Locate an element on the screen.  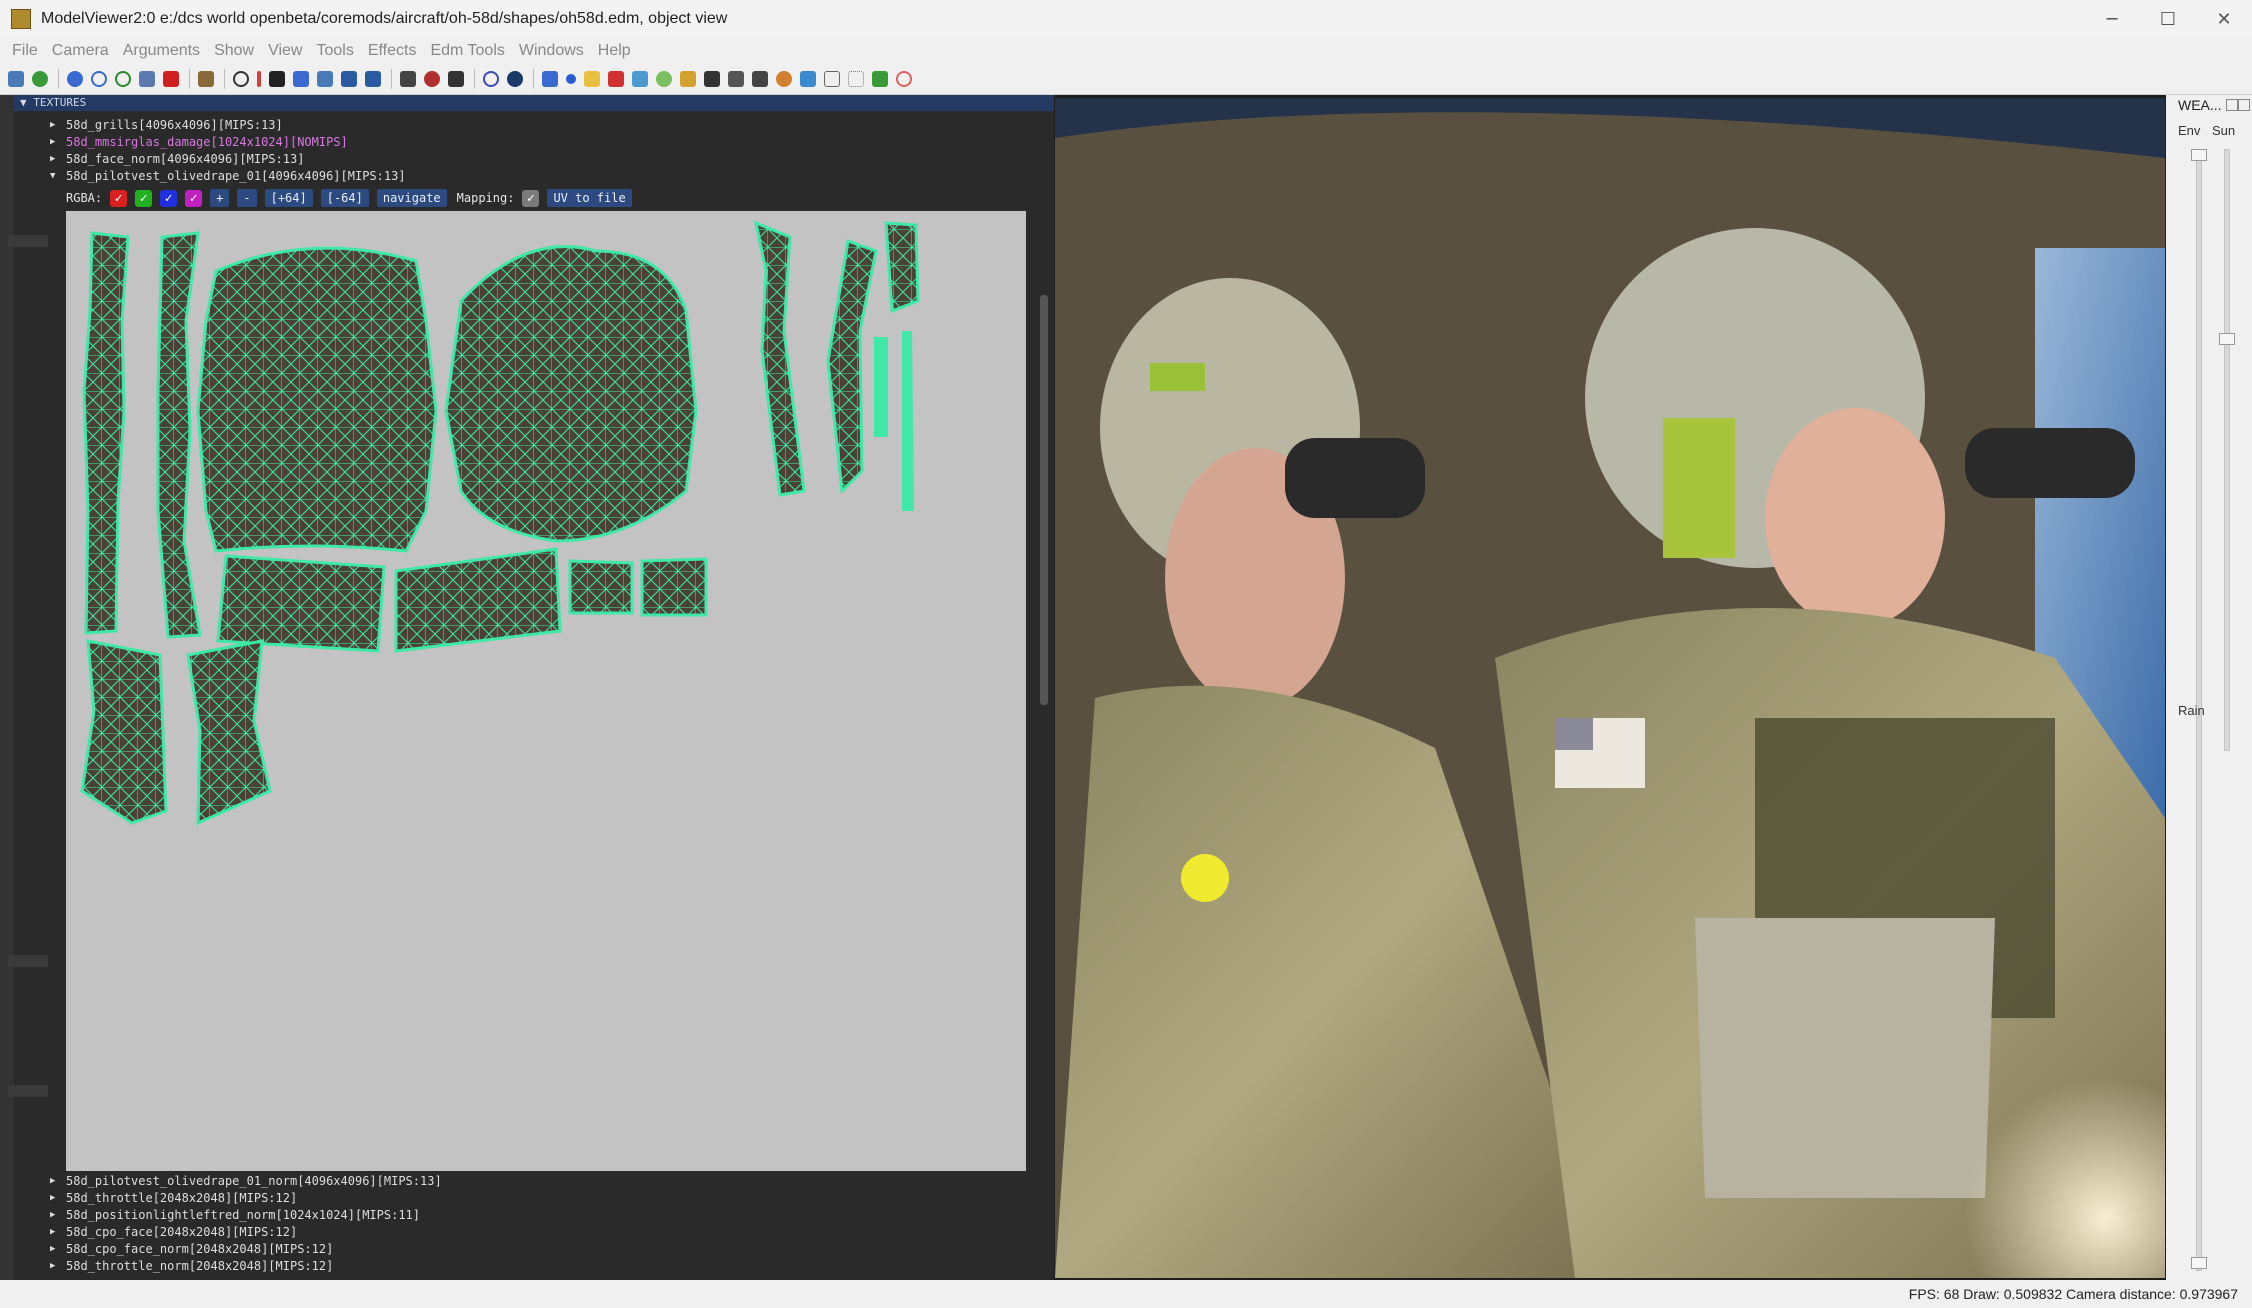
speaker-icon is located at coordinates (373, 79).